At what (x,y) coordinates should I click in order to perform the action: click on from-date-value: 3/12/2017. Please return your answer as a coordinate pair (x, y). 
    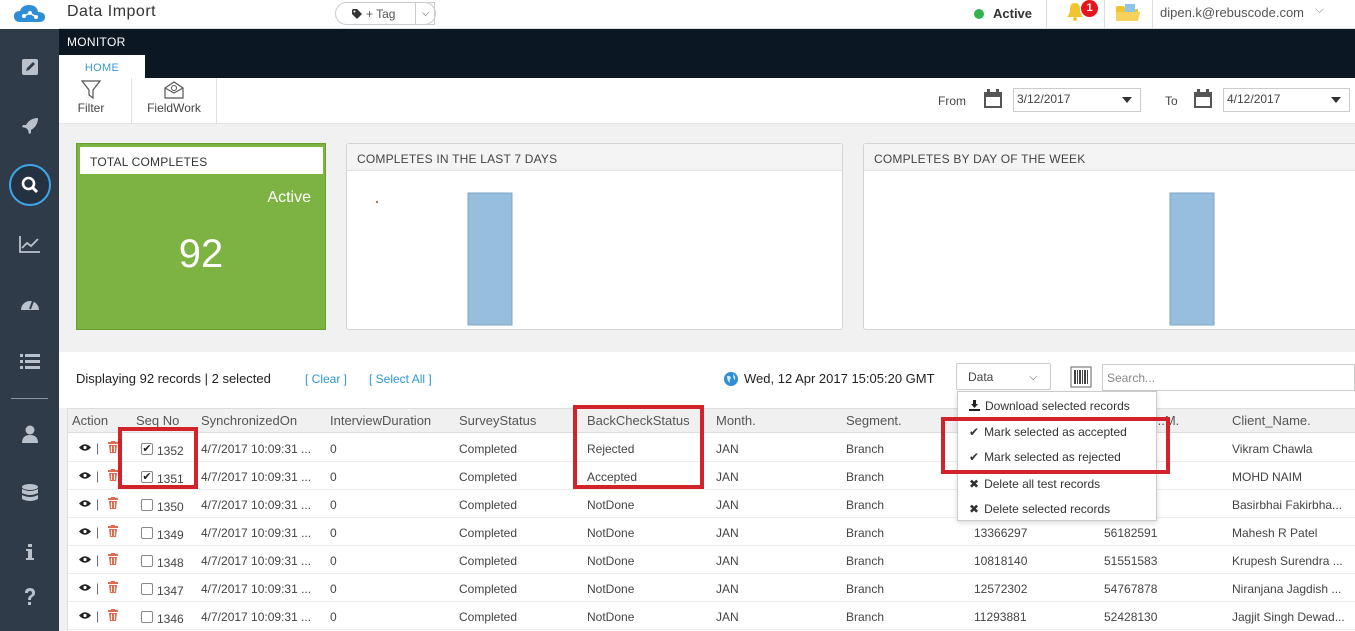
    Looking at the image, I should click on (1044, 99).